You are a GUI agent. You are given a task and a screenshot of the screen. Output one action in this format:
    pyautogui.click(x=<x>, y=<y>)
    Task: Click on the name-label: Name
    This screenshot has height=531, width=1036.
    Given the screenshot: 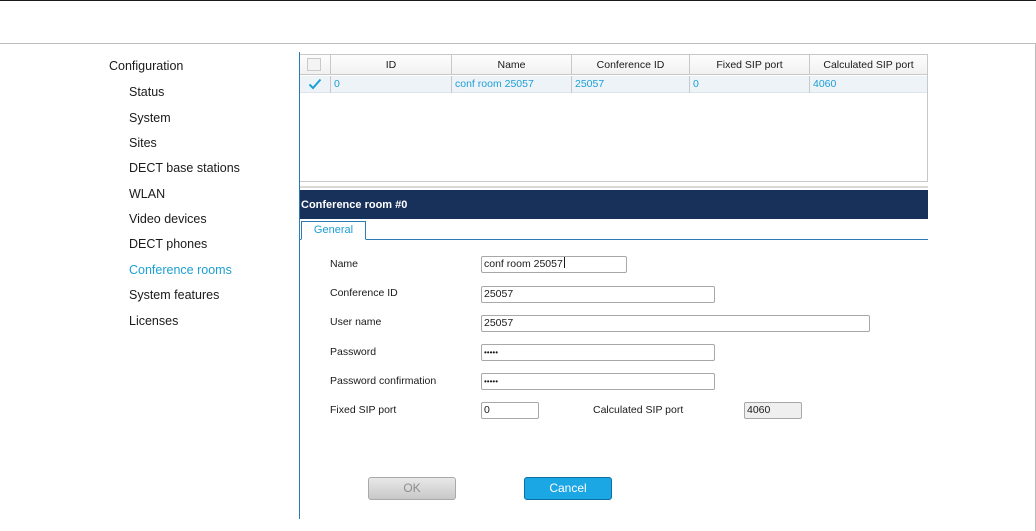 What is the action you would take?
    pyautogui.click(x=344, y=264)
    